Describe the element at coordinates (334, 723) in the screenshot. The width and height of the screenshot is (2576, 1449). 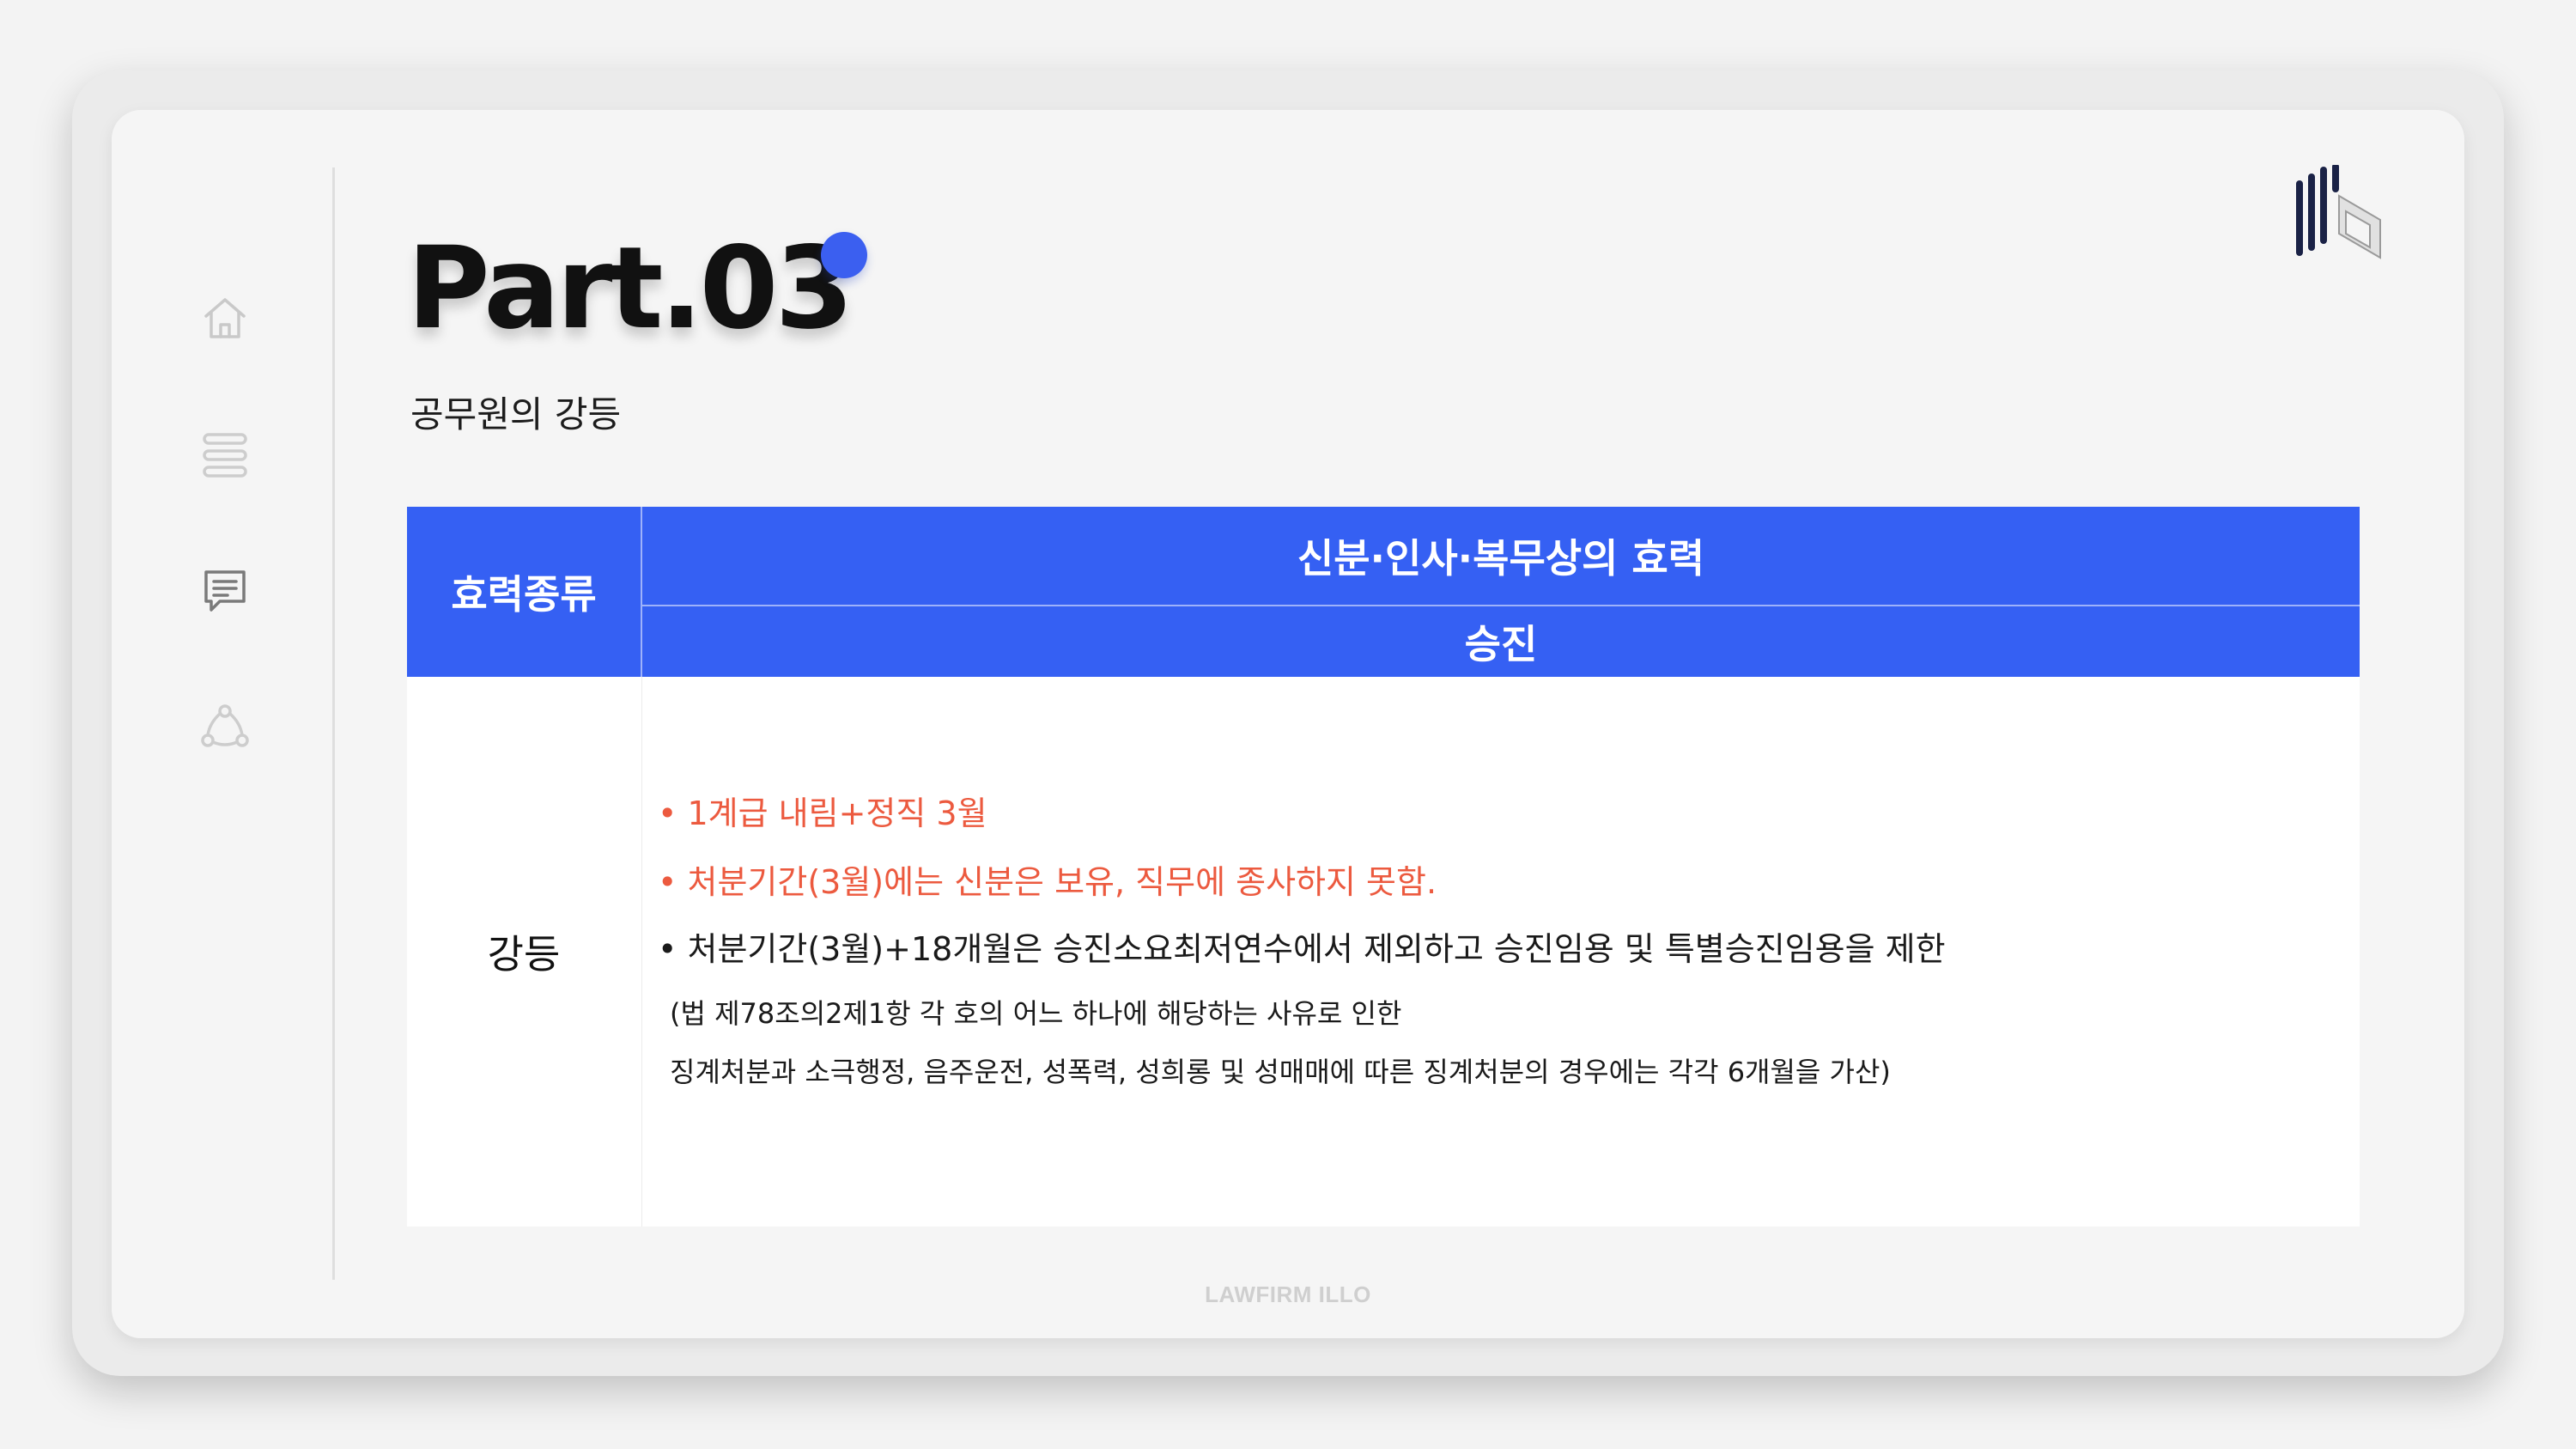
I see `sidebar-divider` at that location.